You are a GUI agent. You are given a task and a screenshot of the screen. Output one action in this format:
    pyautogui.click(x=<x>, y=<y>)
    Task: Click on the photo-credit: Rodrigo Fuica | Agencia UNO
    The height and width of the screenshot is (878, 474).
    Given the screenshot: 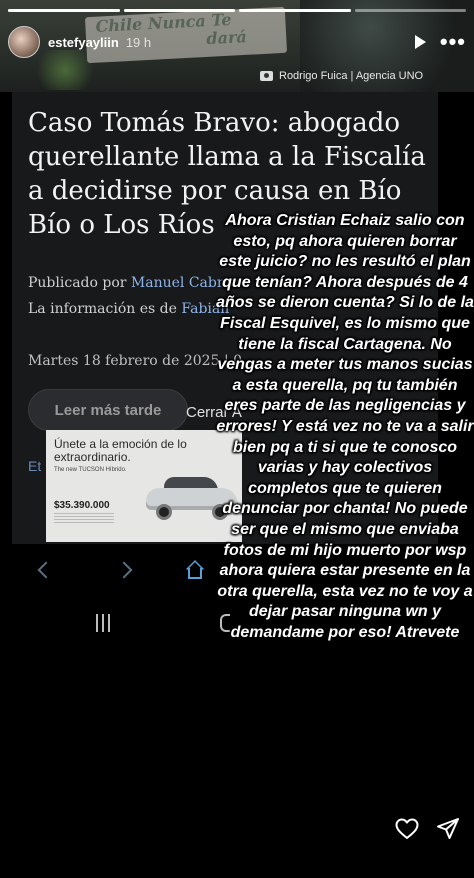 What is the action you would take?
    pyautogui.click(x=341, y=76)
    